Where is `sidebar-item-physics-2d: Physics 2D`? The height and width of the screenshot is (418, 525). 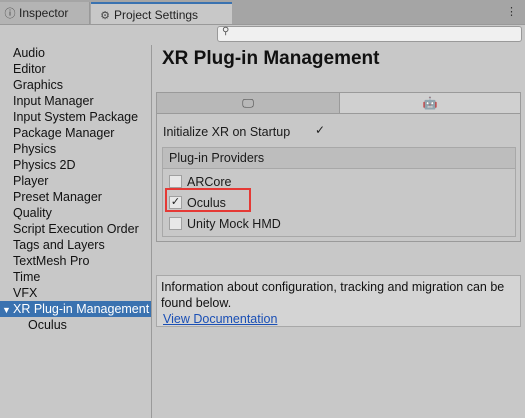 sidebar-item-physics-2d: Physics 2D is located at coordinates (75, 165).